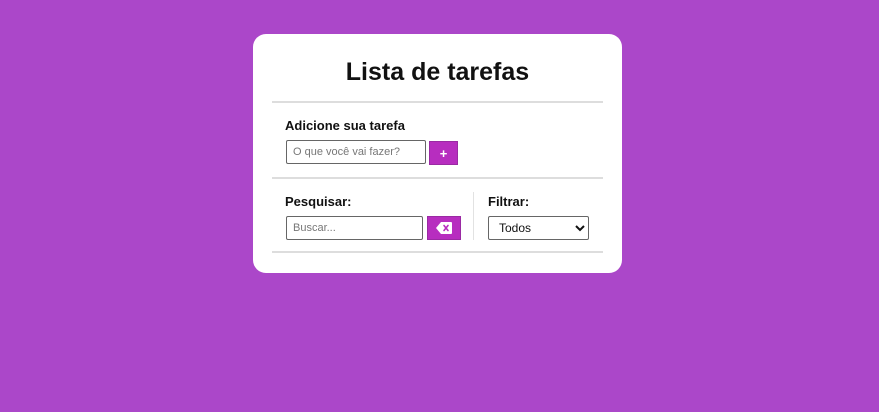 Image resolution: width=879 pixels, height=412 pixels. Describe the element at coordinates (443, 153) in the screenshot. I see `add-task-button: +` at that location.